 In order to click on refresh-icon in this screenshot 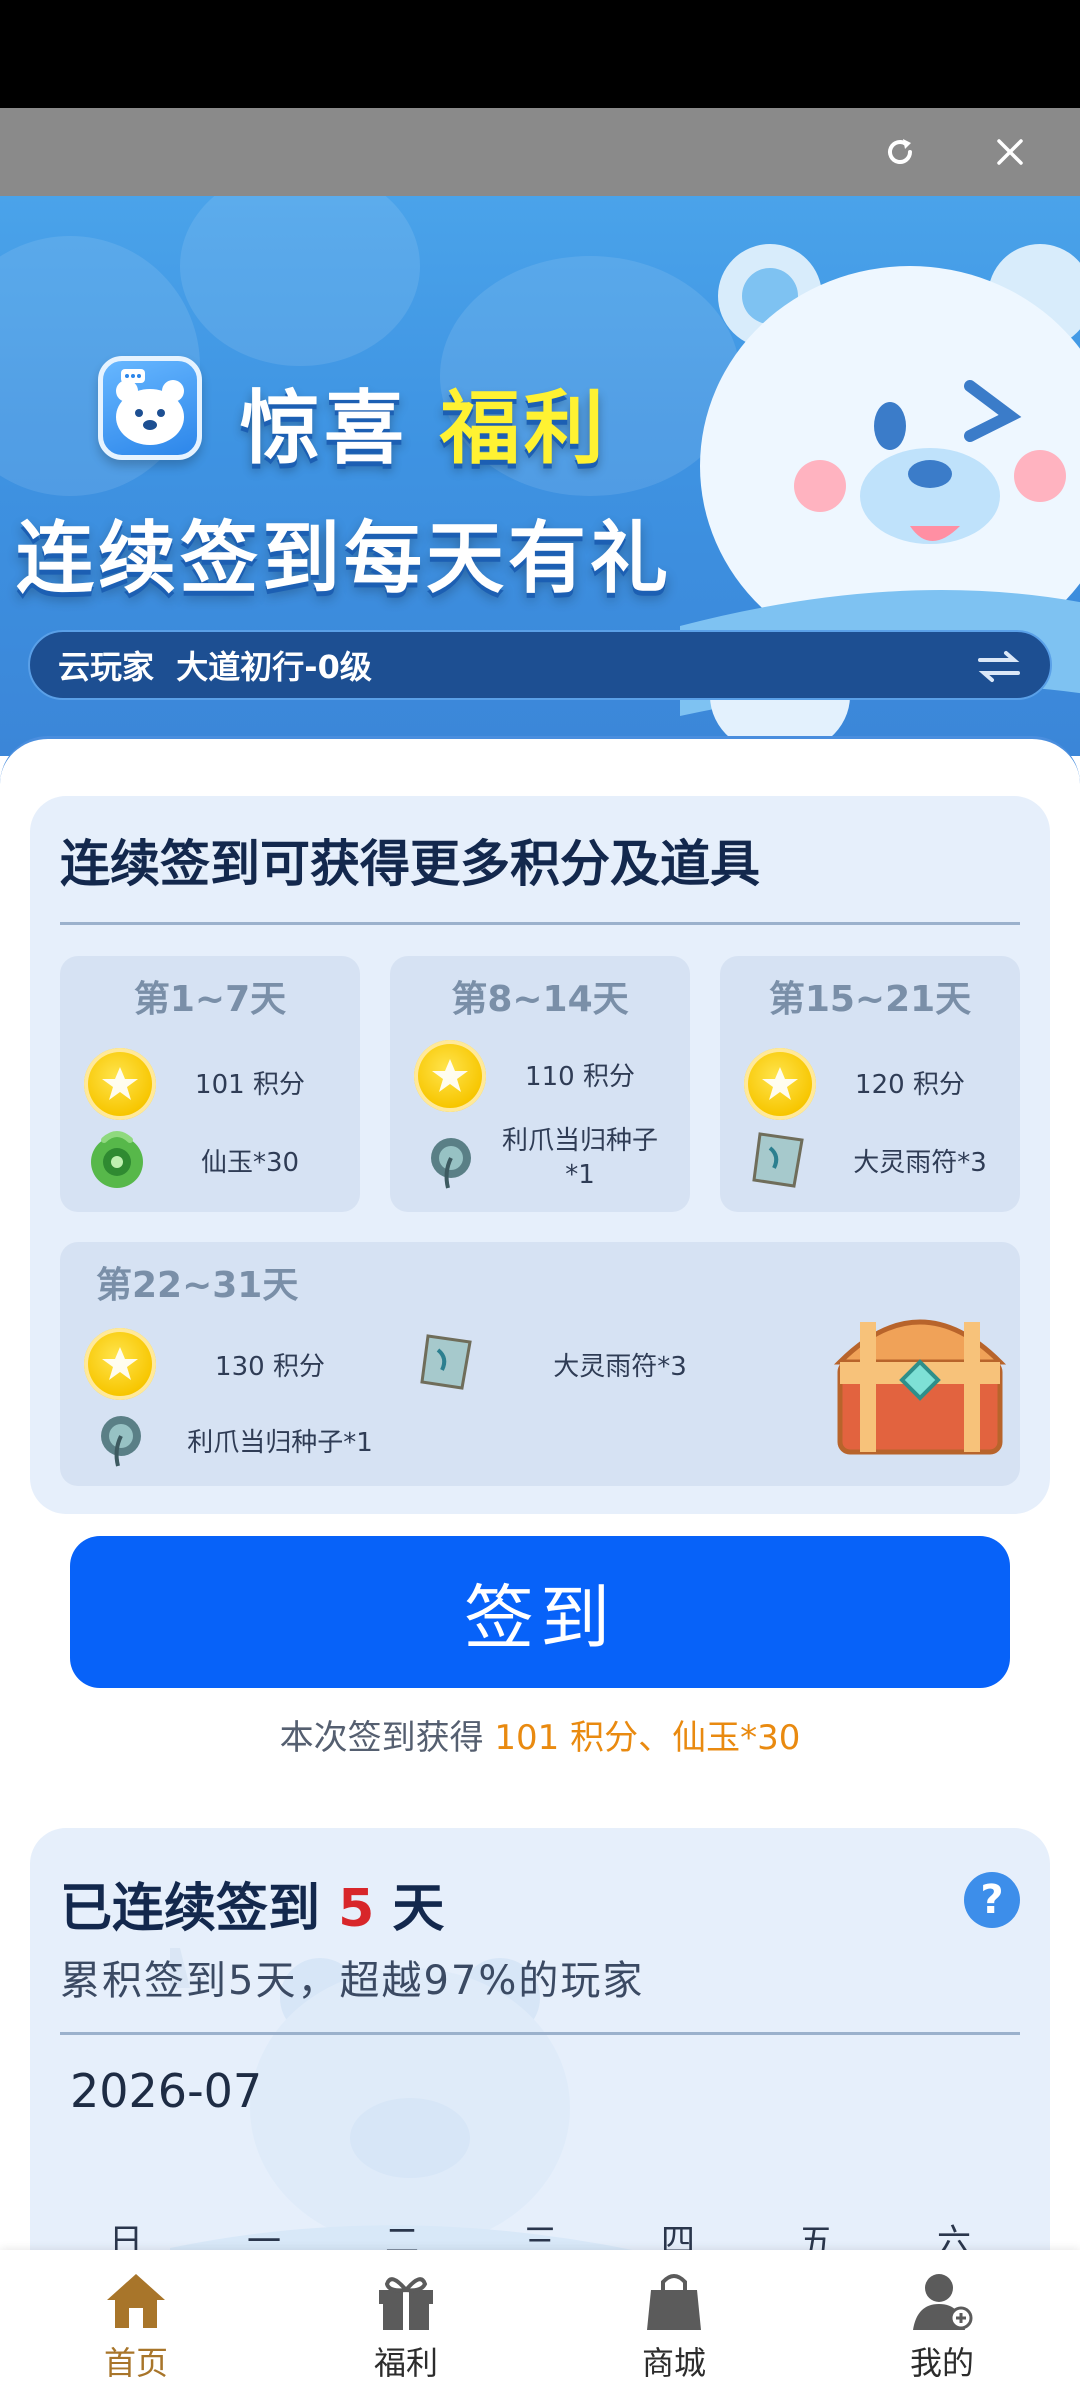, I will do `click(900, 151)`.